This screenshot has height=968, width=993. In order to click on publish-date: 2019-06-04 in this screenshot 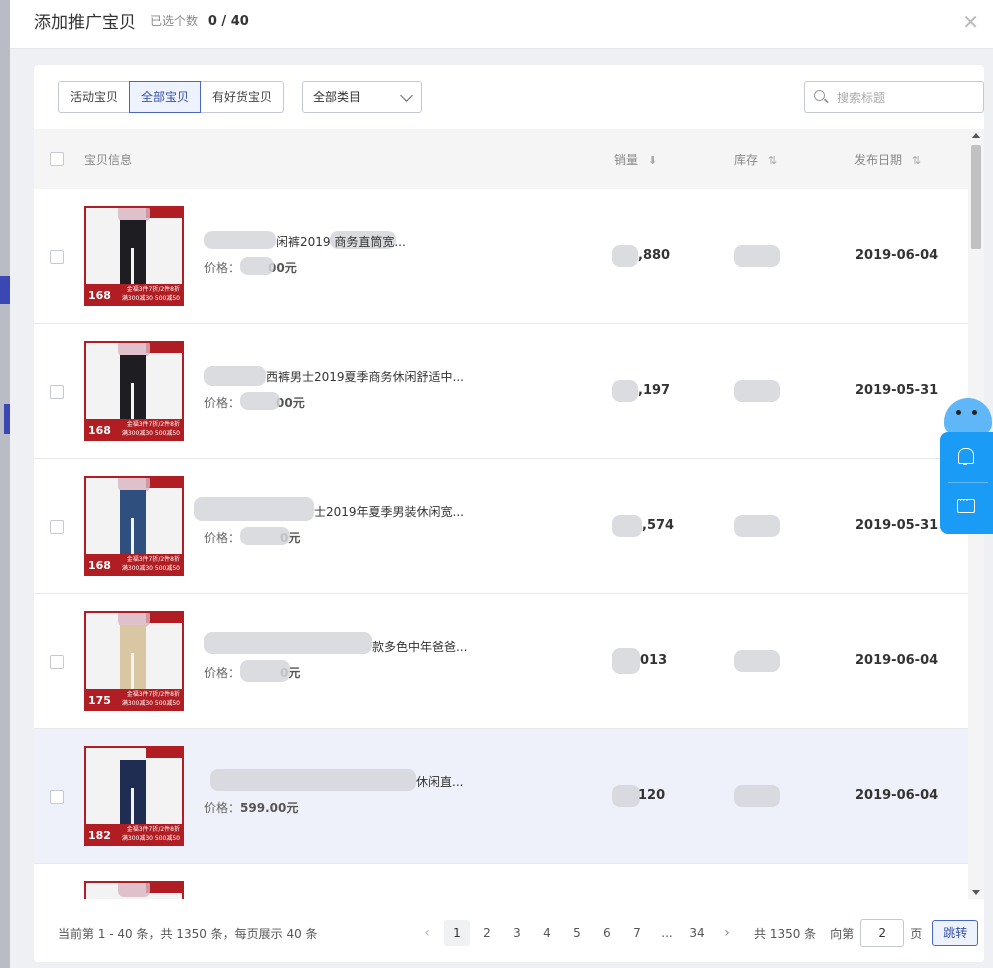, I will do `click(897, 255)`.